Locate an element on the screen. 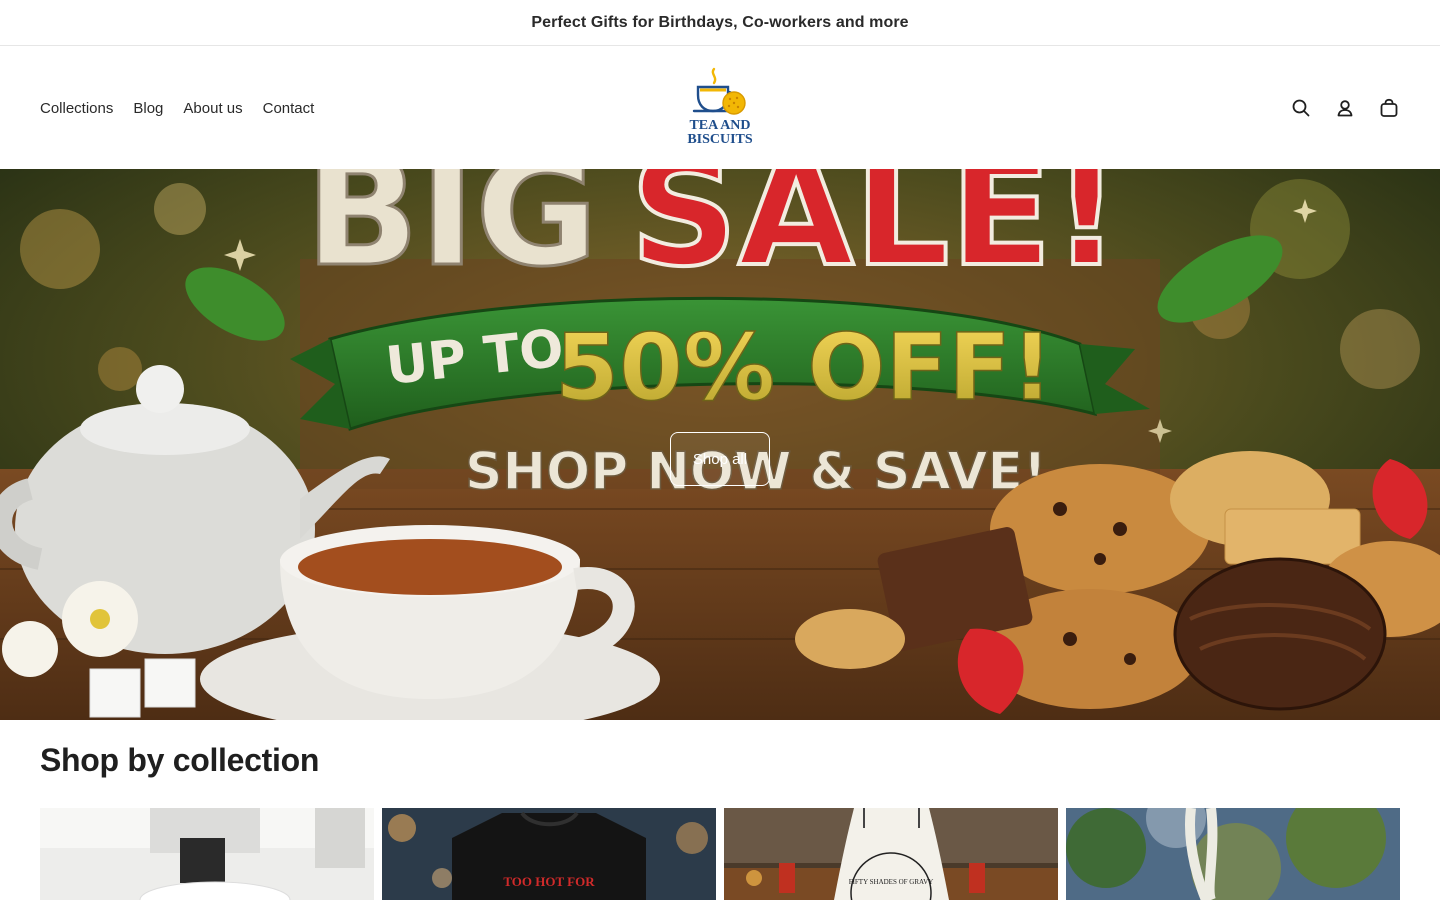 This screenshot has width=1440, height=900. site-logo: TEA AND BISCUITS is located at coordinates (720, 106).